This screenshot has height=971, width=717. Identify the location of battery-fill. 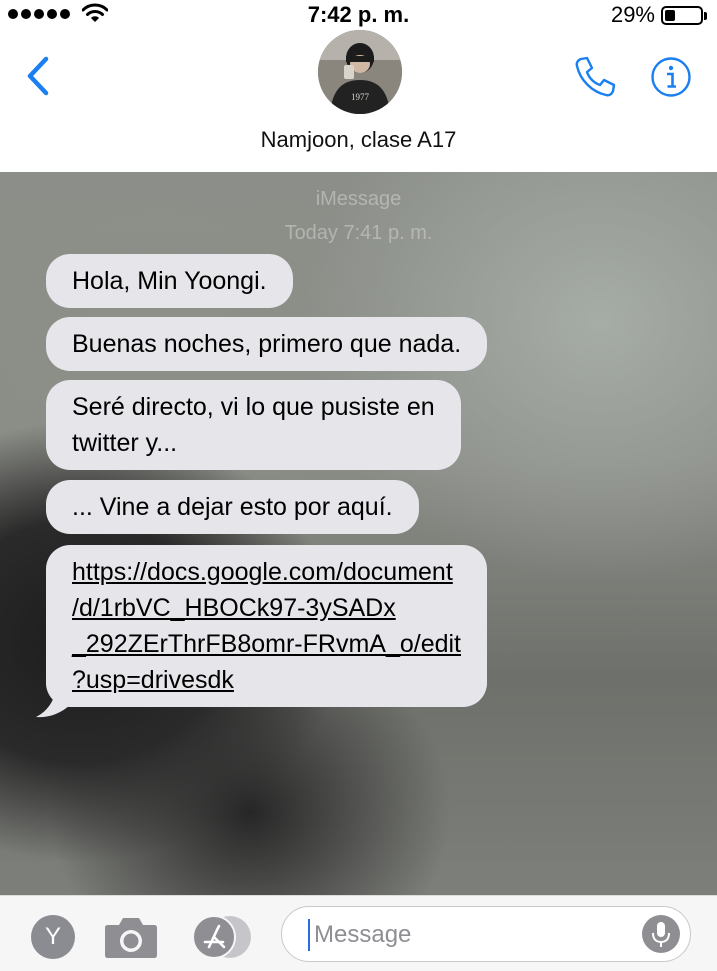
(670, 15).